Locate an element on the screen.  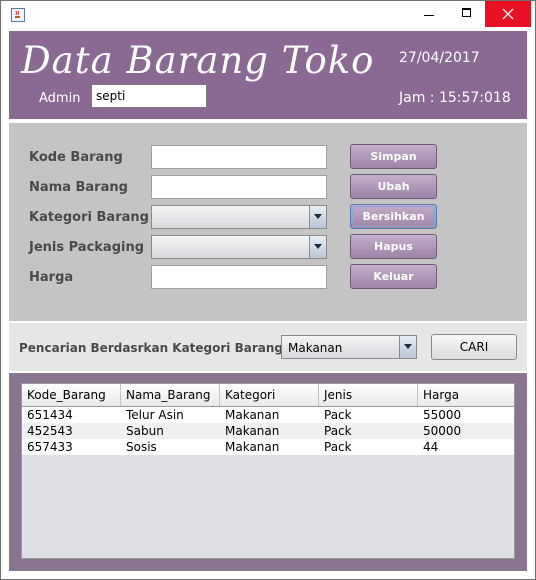
close-button is located at coordinates (508, 14).